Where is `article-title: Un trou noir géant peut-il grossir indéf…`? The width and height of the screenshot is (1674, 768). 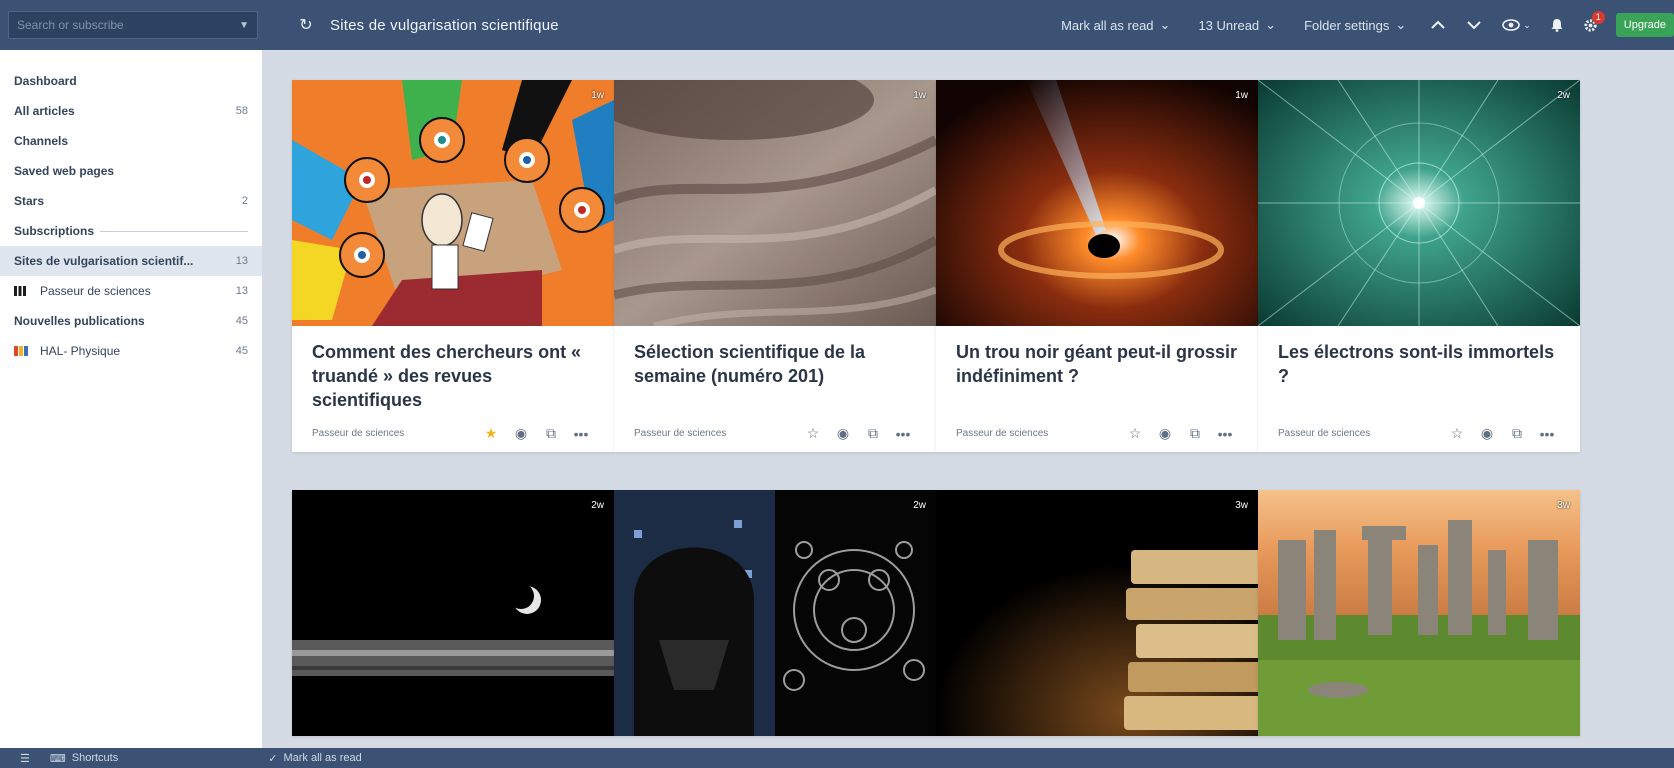 article-title: Un trou noir géant peut-il grossir indéf… is located at coordinates (1097, 364).